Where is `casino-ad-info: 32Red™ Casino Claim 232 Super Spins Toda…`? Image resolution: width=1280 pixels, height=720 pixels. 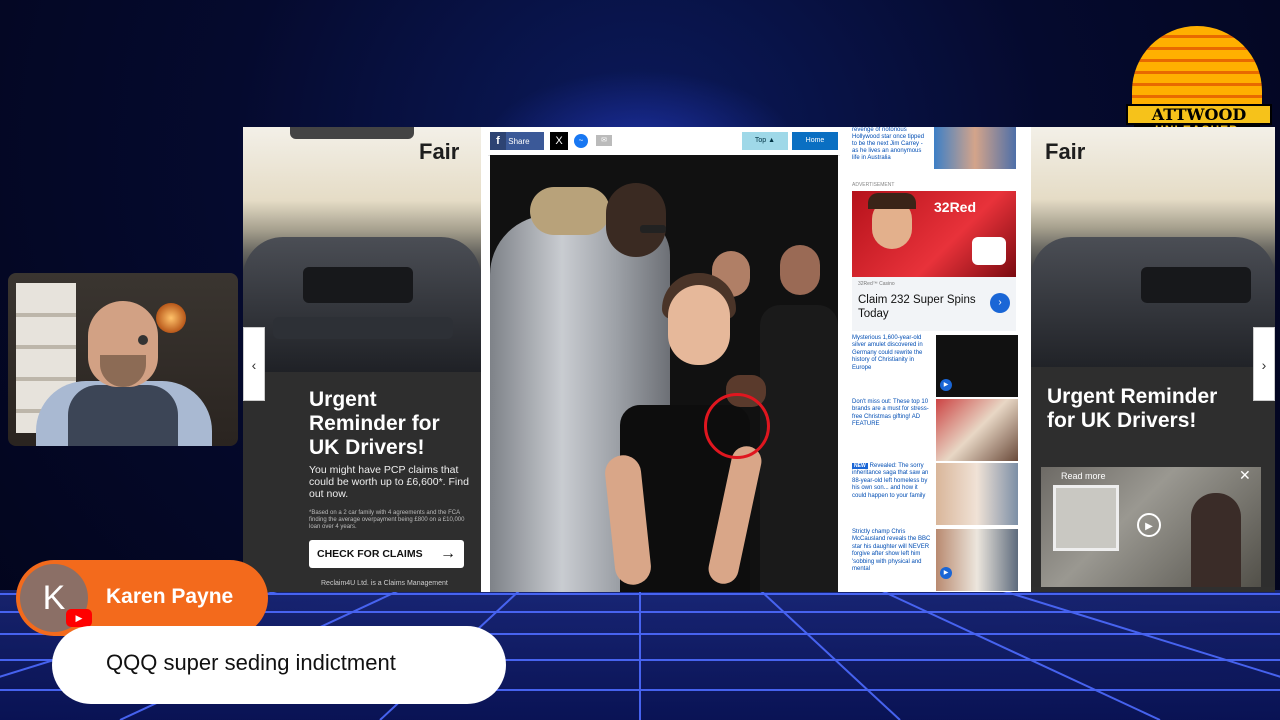
casino-ad-info: 32Red™ Casino Claim 232 Super Spins Toda… is located at coordinates (934, 304).